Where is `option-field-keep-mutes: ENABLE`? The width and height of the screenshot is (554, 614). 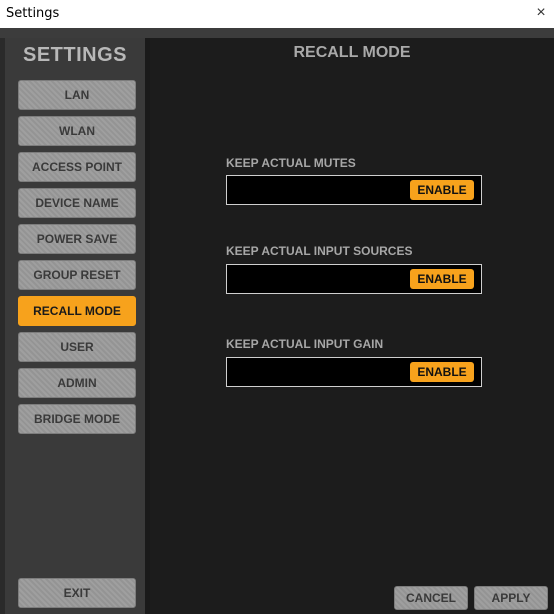
option-field-keep-mutes: ENABLE is located at coordinates (354, 190).